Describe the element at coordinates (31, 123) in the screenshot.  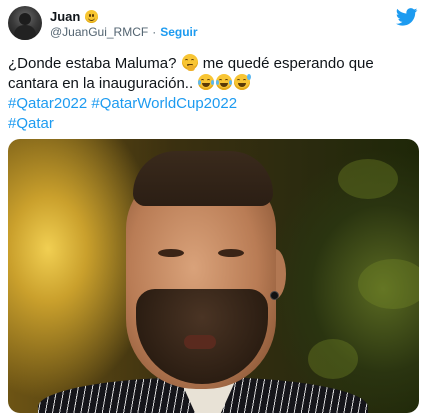
I see `hashtag-link: #Qatar` at that location.